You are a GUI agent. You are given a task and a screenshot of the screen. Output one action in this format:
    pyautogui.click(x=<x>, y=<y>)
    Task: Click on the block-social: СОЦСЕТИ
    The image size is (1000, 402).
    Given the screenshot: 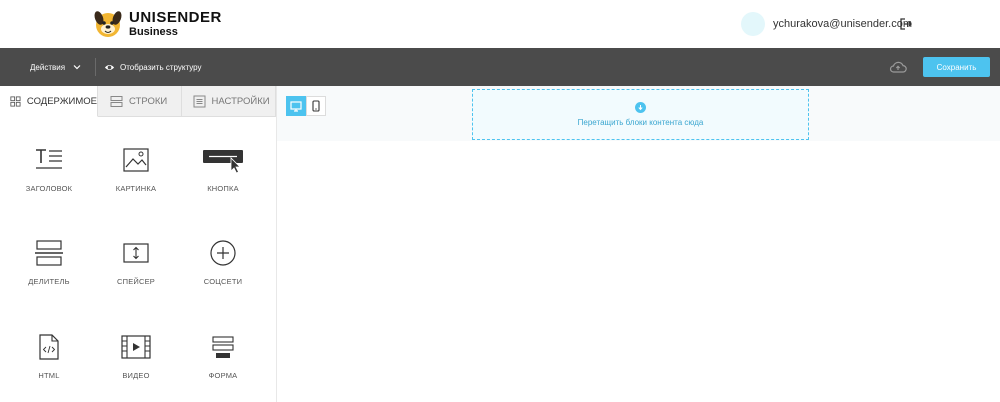 What is the action you would take?
    pyautogui.click(x=223, y=261)
    